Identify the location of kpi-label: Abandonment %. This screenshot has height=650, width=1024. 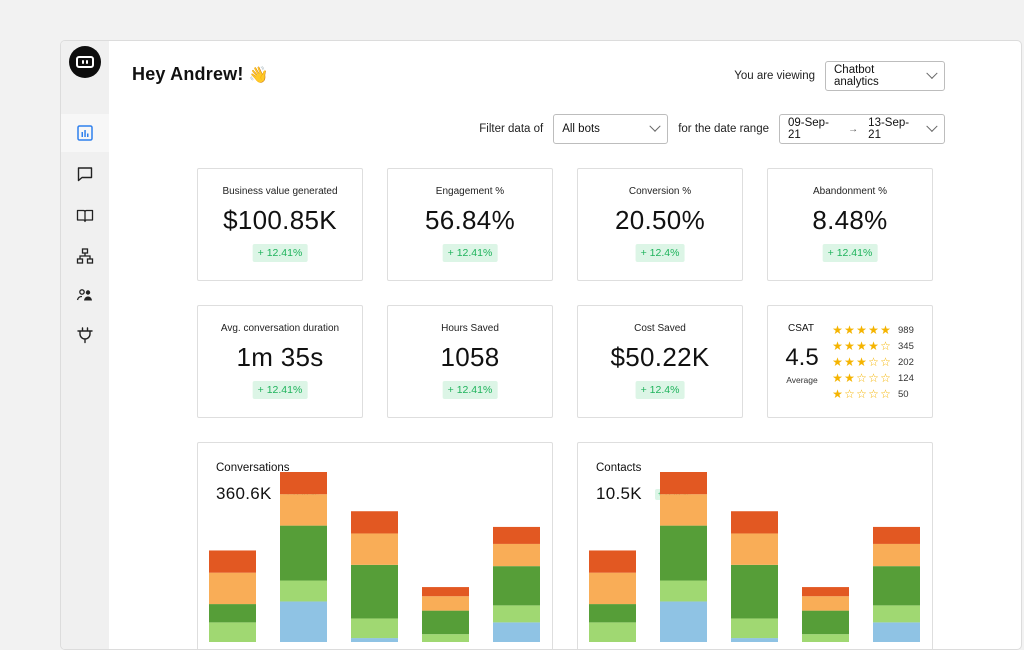
(850, 191).